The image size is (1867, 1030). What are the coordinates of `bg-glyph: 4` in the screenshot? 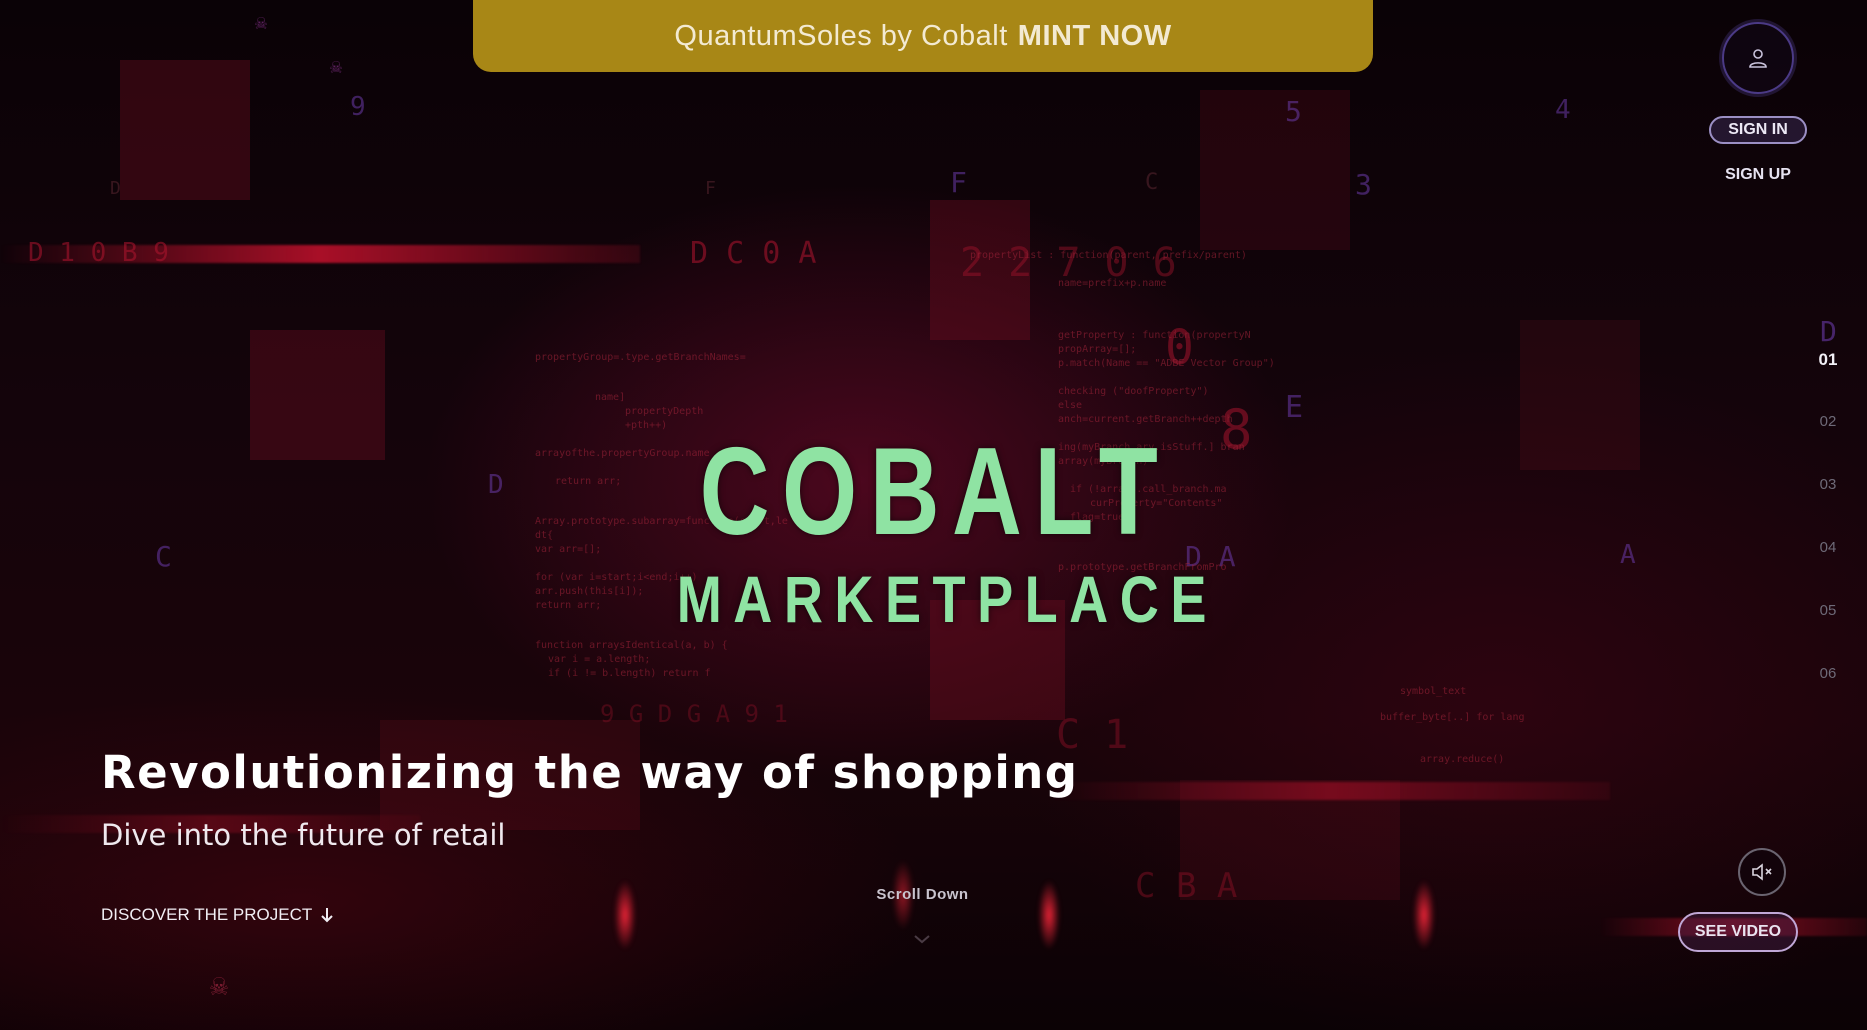 It's located at (1563, 110).